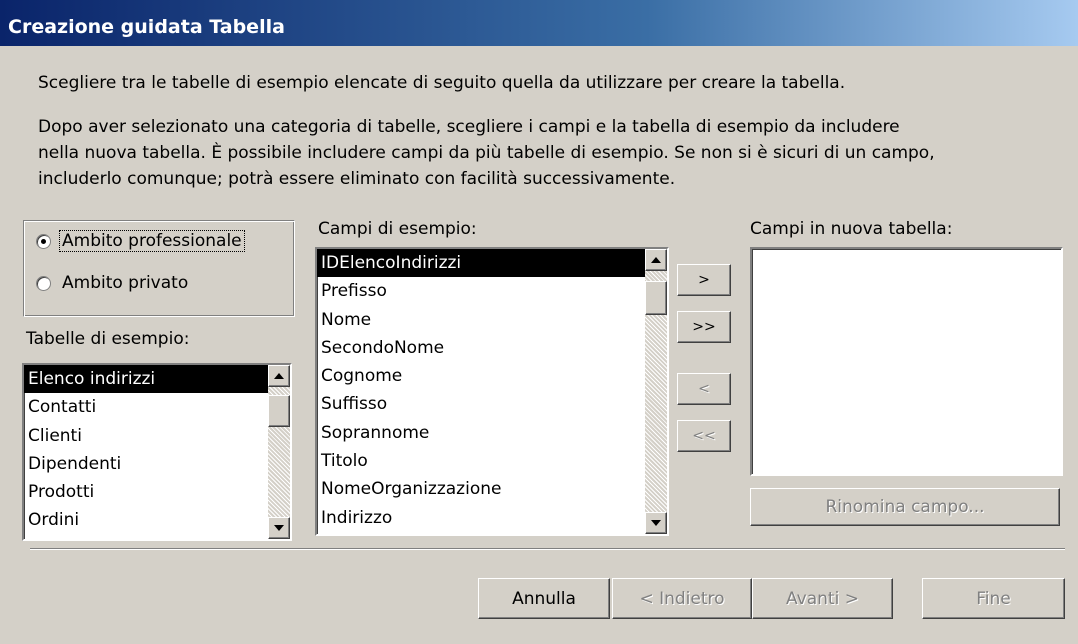 The image size is (1078, 644). Describe the element at coordinates (146, 27) in the screenshot. I see `window-title: Creazione guidata Tabella` at that location.